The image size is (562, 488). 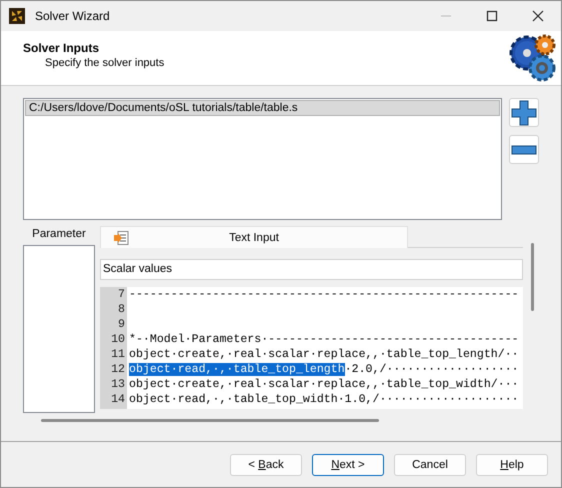 I want to click on line-number: 8, so click(x=121, y=309).